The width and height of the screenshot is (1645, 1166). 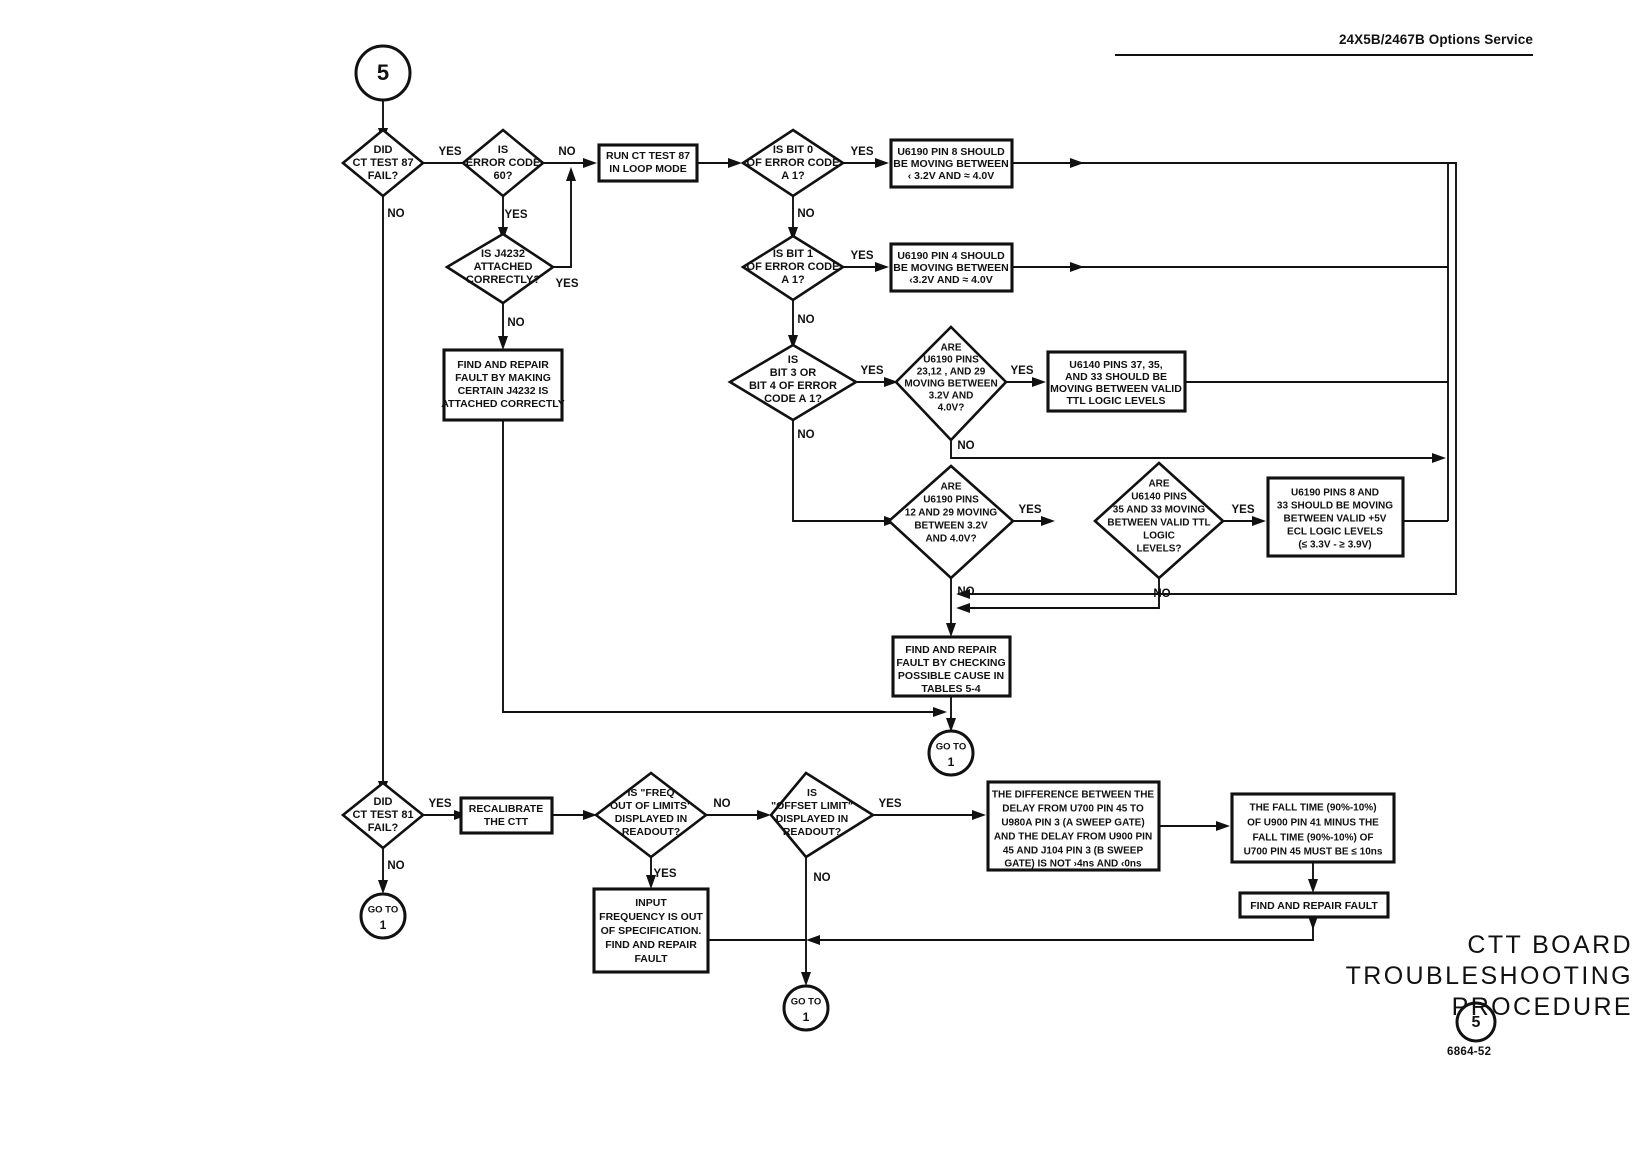 I want to click on node-line: MOVING BETWEEN VALID, so click(x=1116, y=389).